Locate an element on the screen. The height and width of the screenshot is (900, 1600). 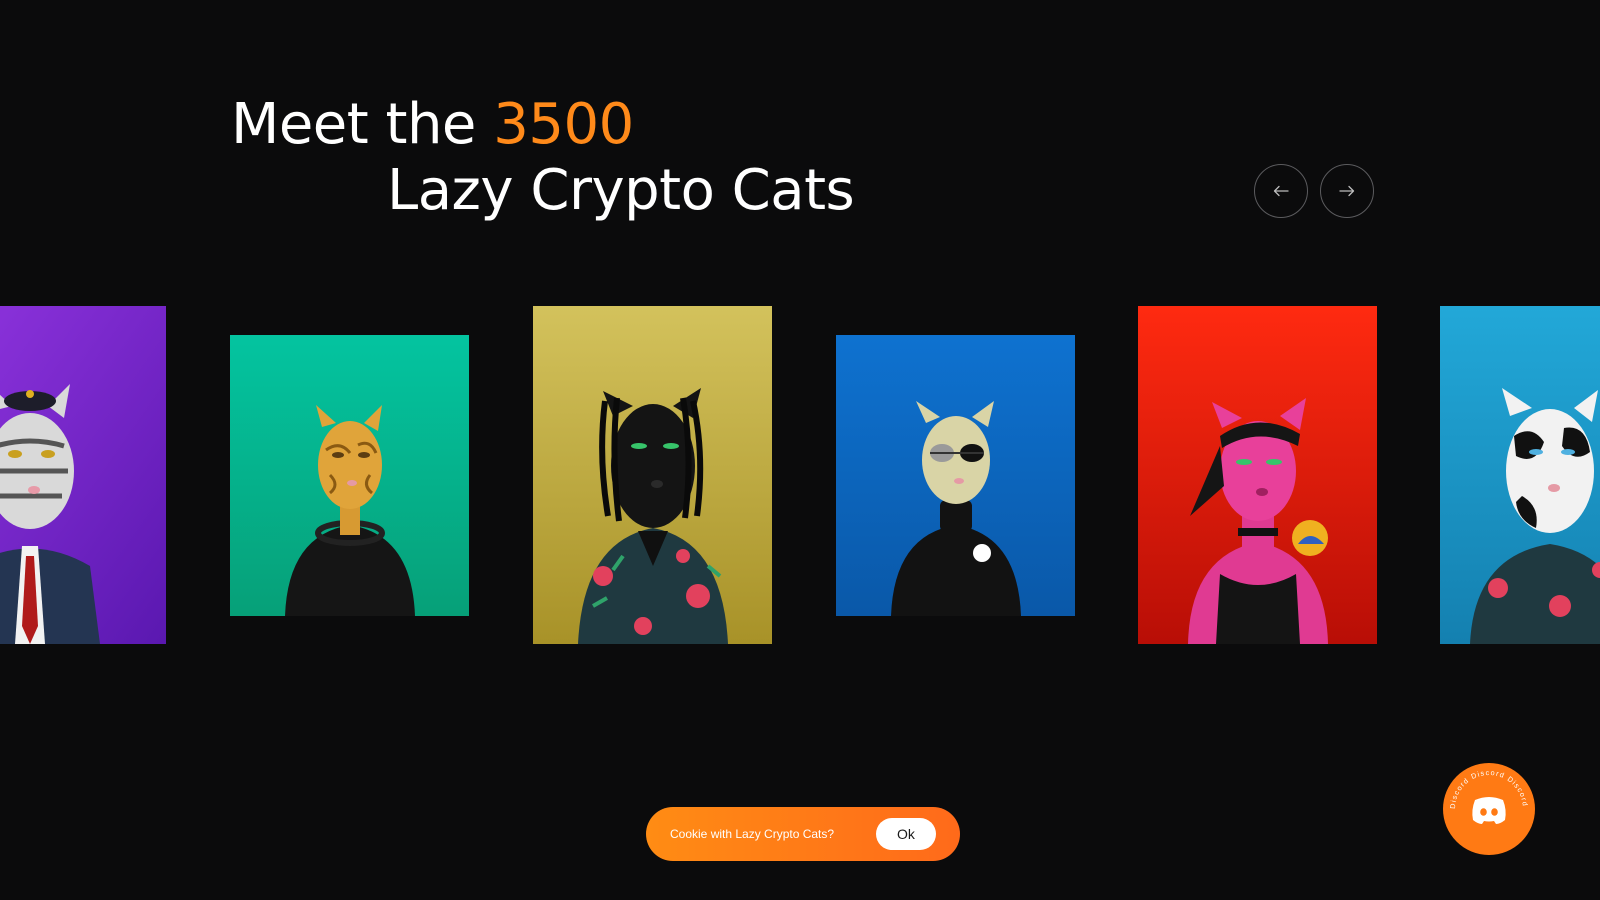
title-line-2: Lazy Crypto Cats is located at coordinates (621, 190).